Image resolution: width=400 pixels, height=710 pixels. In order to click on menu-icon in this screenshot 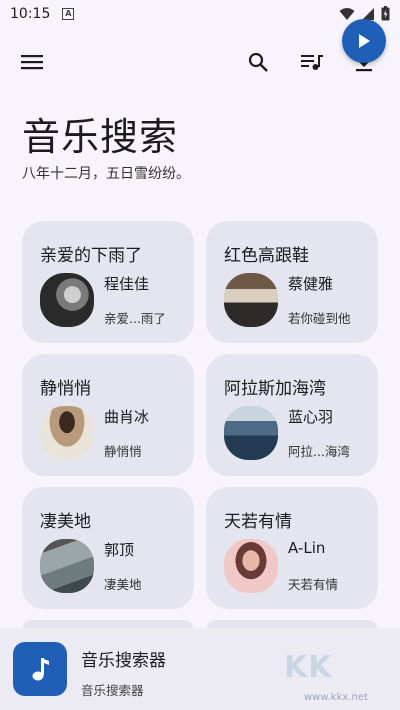, I will do `click(32, 62)`.